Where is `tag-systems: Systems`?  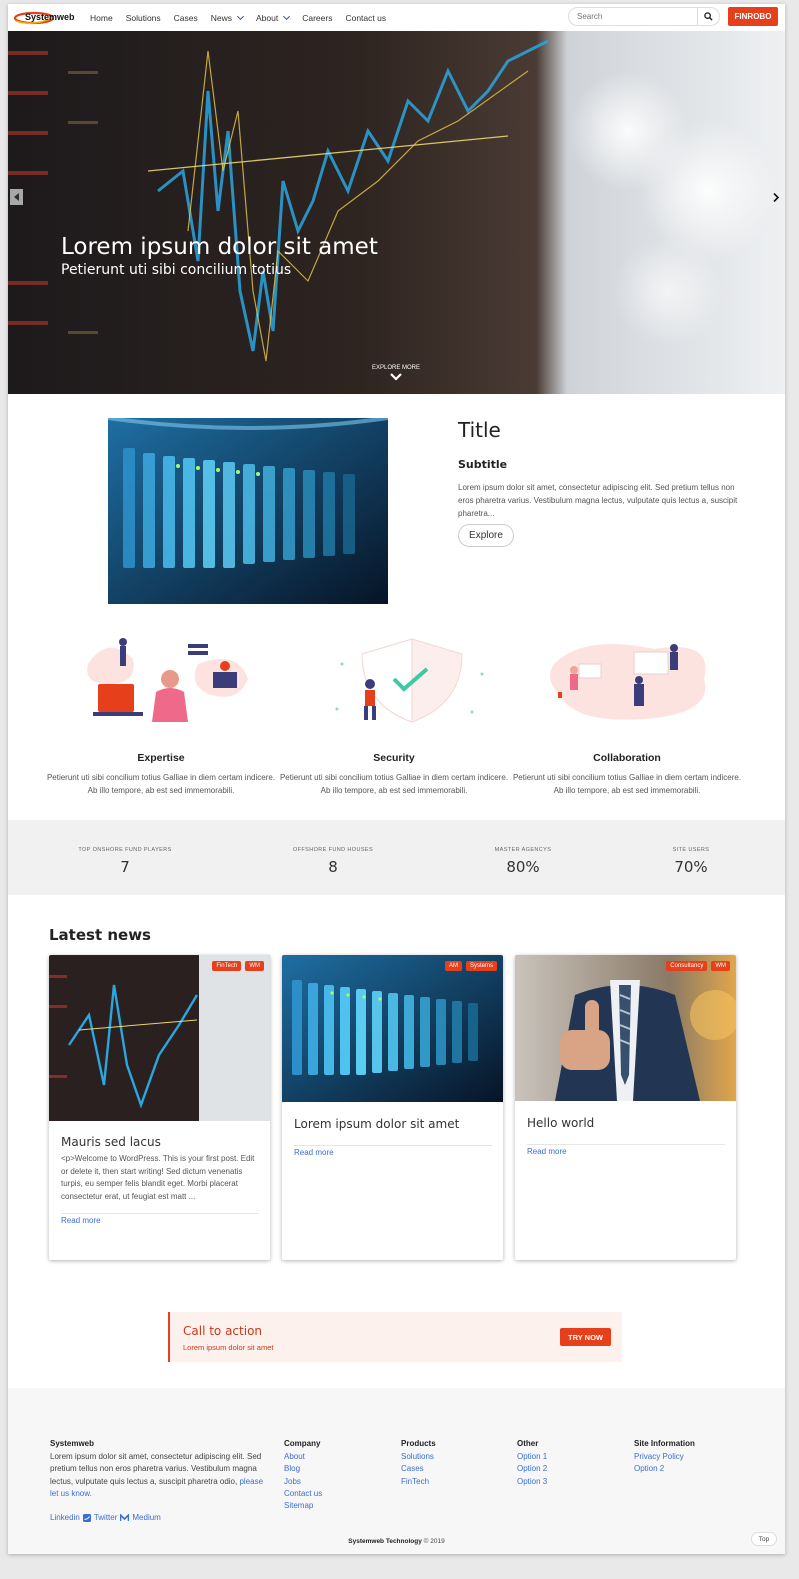
tag-systems: Systems is located at coordinates (481, 966).